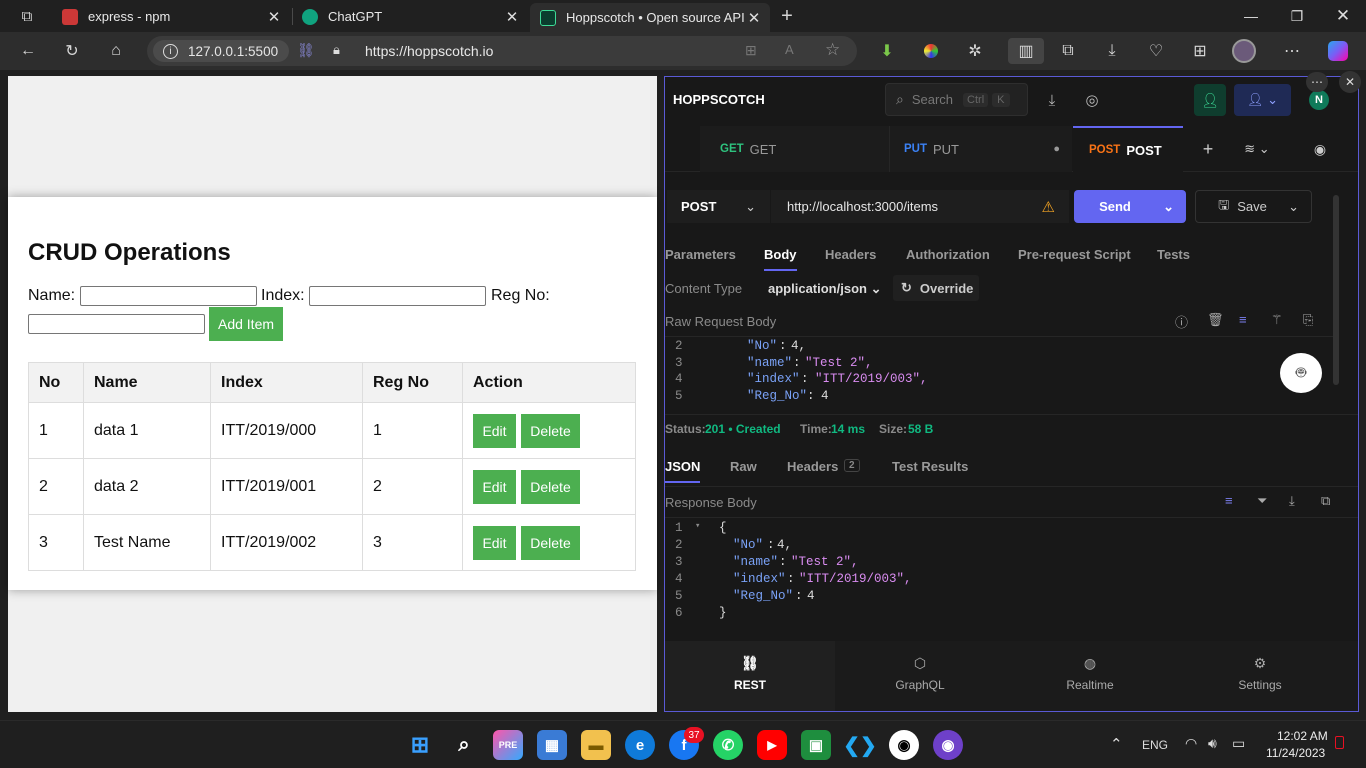 The width and height of the screenshot is (1366, 768). What do you see at coordinates (1074, 254) in the screenshot?
I see `tab-pre-request-script: Pre-request Script` at bounding box center [1074, 254].